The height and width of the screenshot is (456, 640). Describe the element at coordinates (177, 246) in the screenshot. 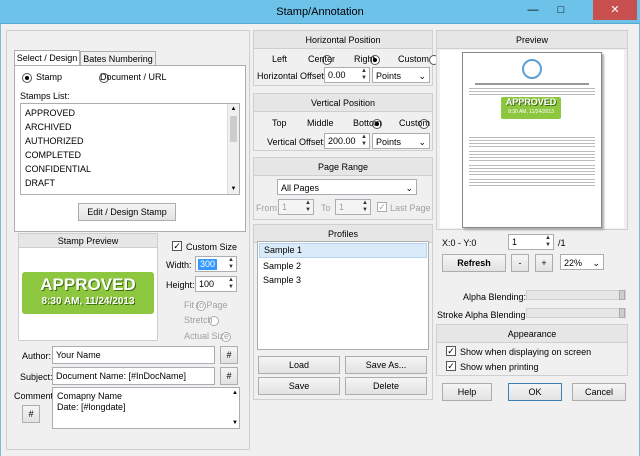

I see `custom-size-checkbox: ✓` at that location.